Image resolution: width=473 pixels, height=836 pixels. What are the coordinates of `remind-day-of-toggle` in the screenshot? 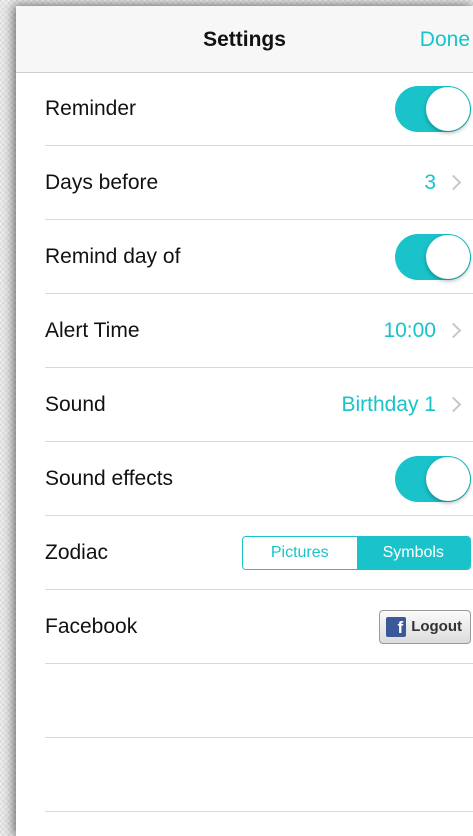 It's located at (433, 256).